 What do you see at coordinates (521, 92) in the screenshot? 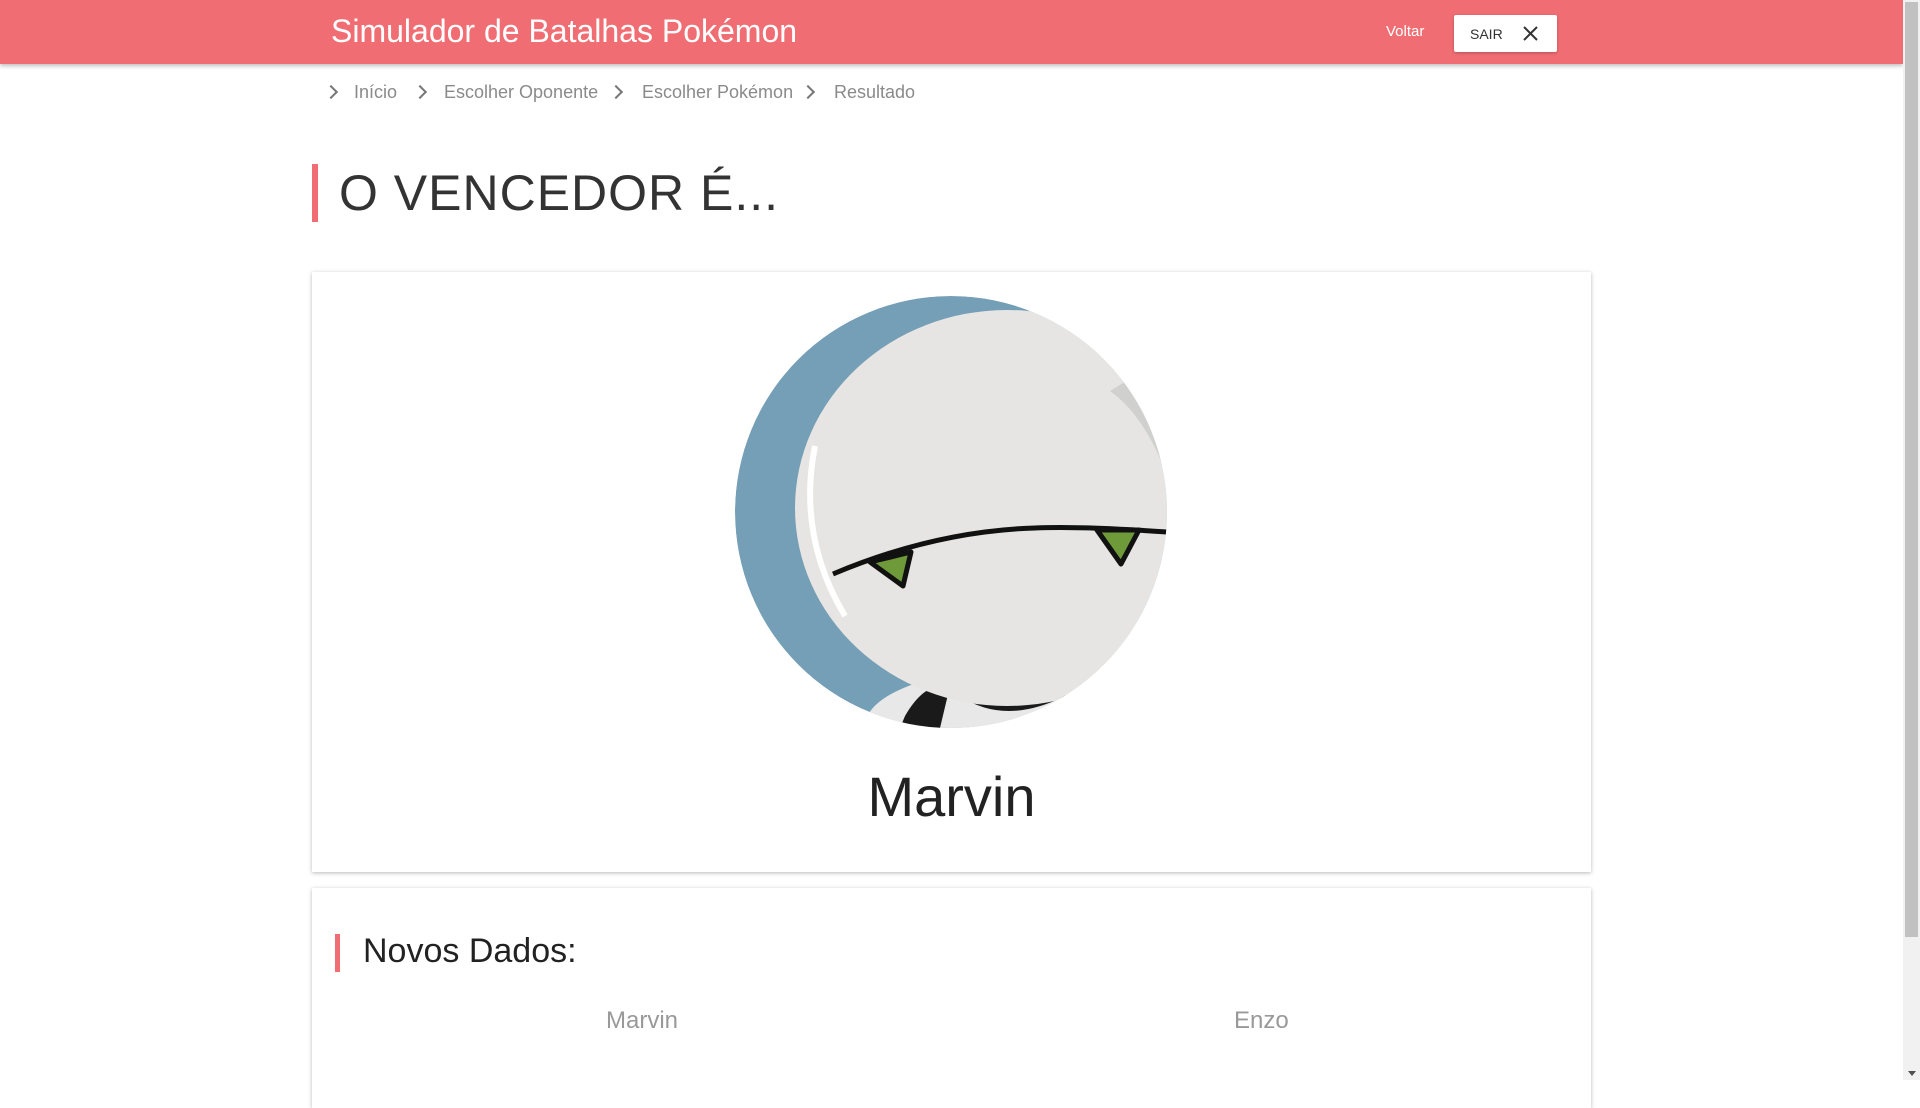
I see `breadcrumb-item-escolher-oponente: Escolher Oponente` at bounding box center [521, 92].